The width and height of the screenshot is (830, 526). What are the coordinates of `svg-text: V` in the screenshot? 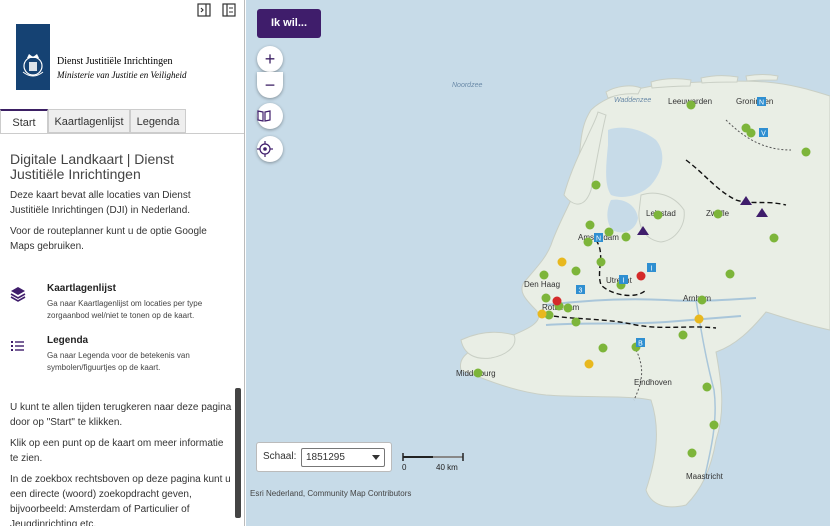 It's located at (763, 134).